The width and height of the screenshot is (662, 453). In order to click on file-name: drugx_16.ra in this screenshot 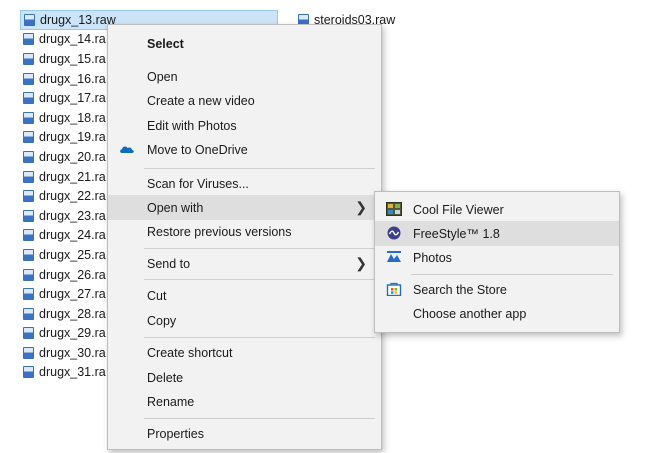, I will do `click(72, 78)`.